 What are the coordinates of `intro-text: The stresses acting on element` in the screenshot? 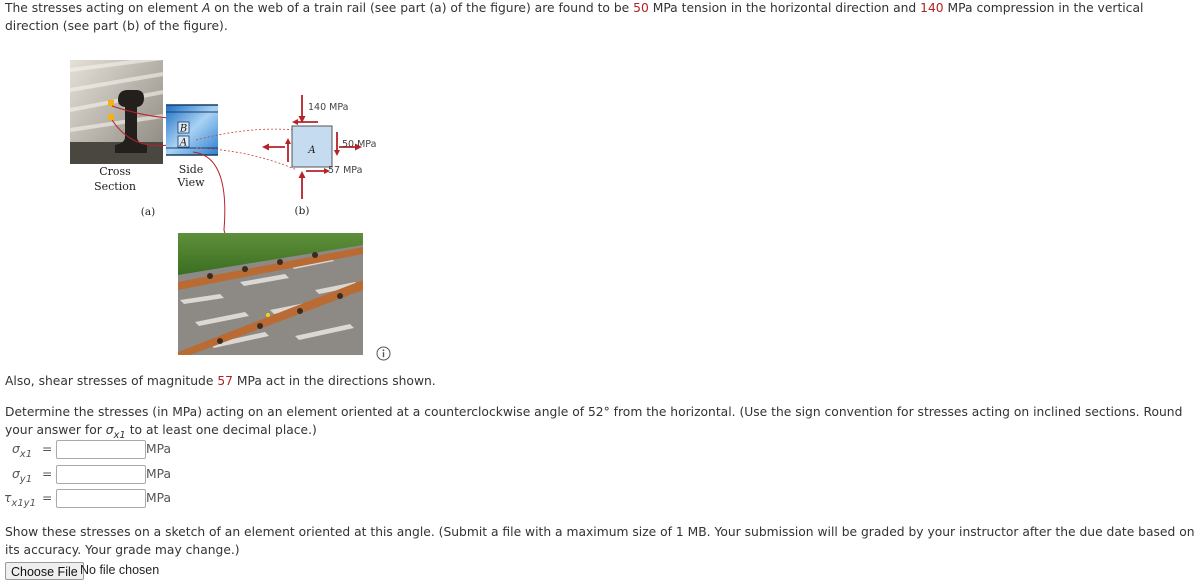 It's located at (103, 8).